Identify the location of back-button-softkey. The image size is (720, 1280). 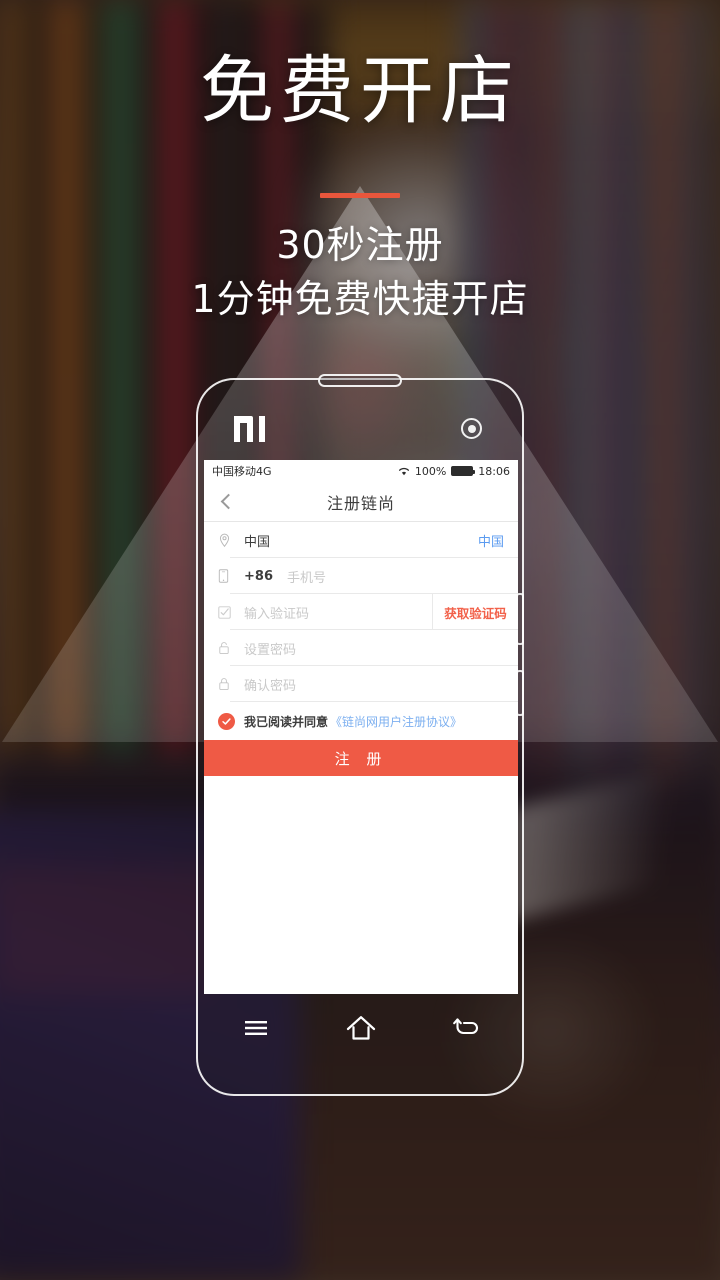
(466, 1028).